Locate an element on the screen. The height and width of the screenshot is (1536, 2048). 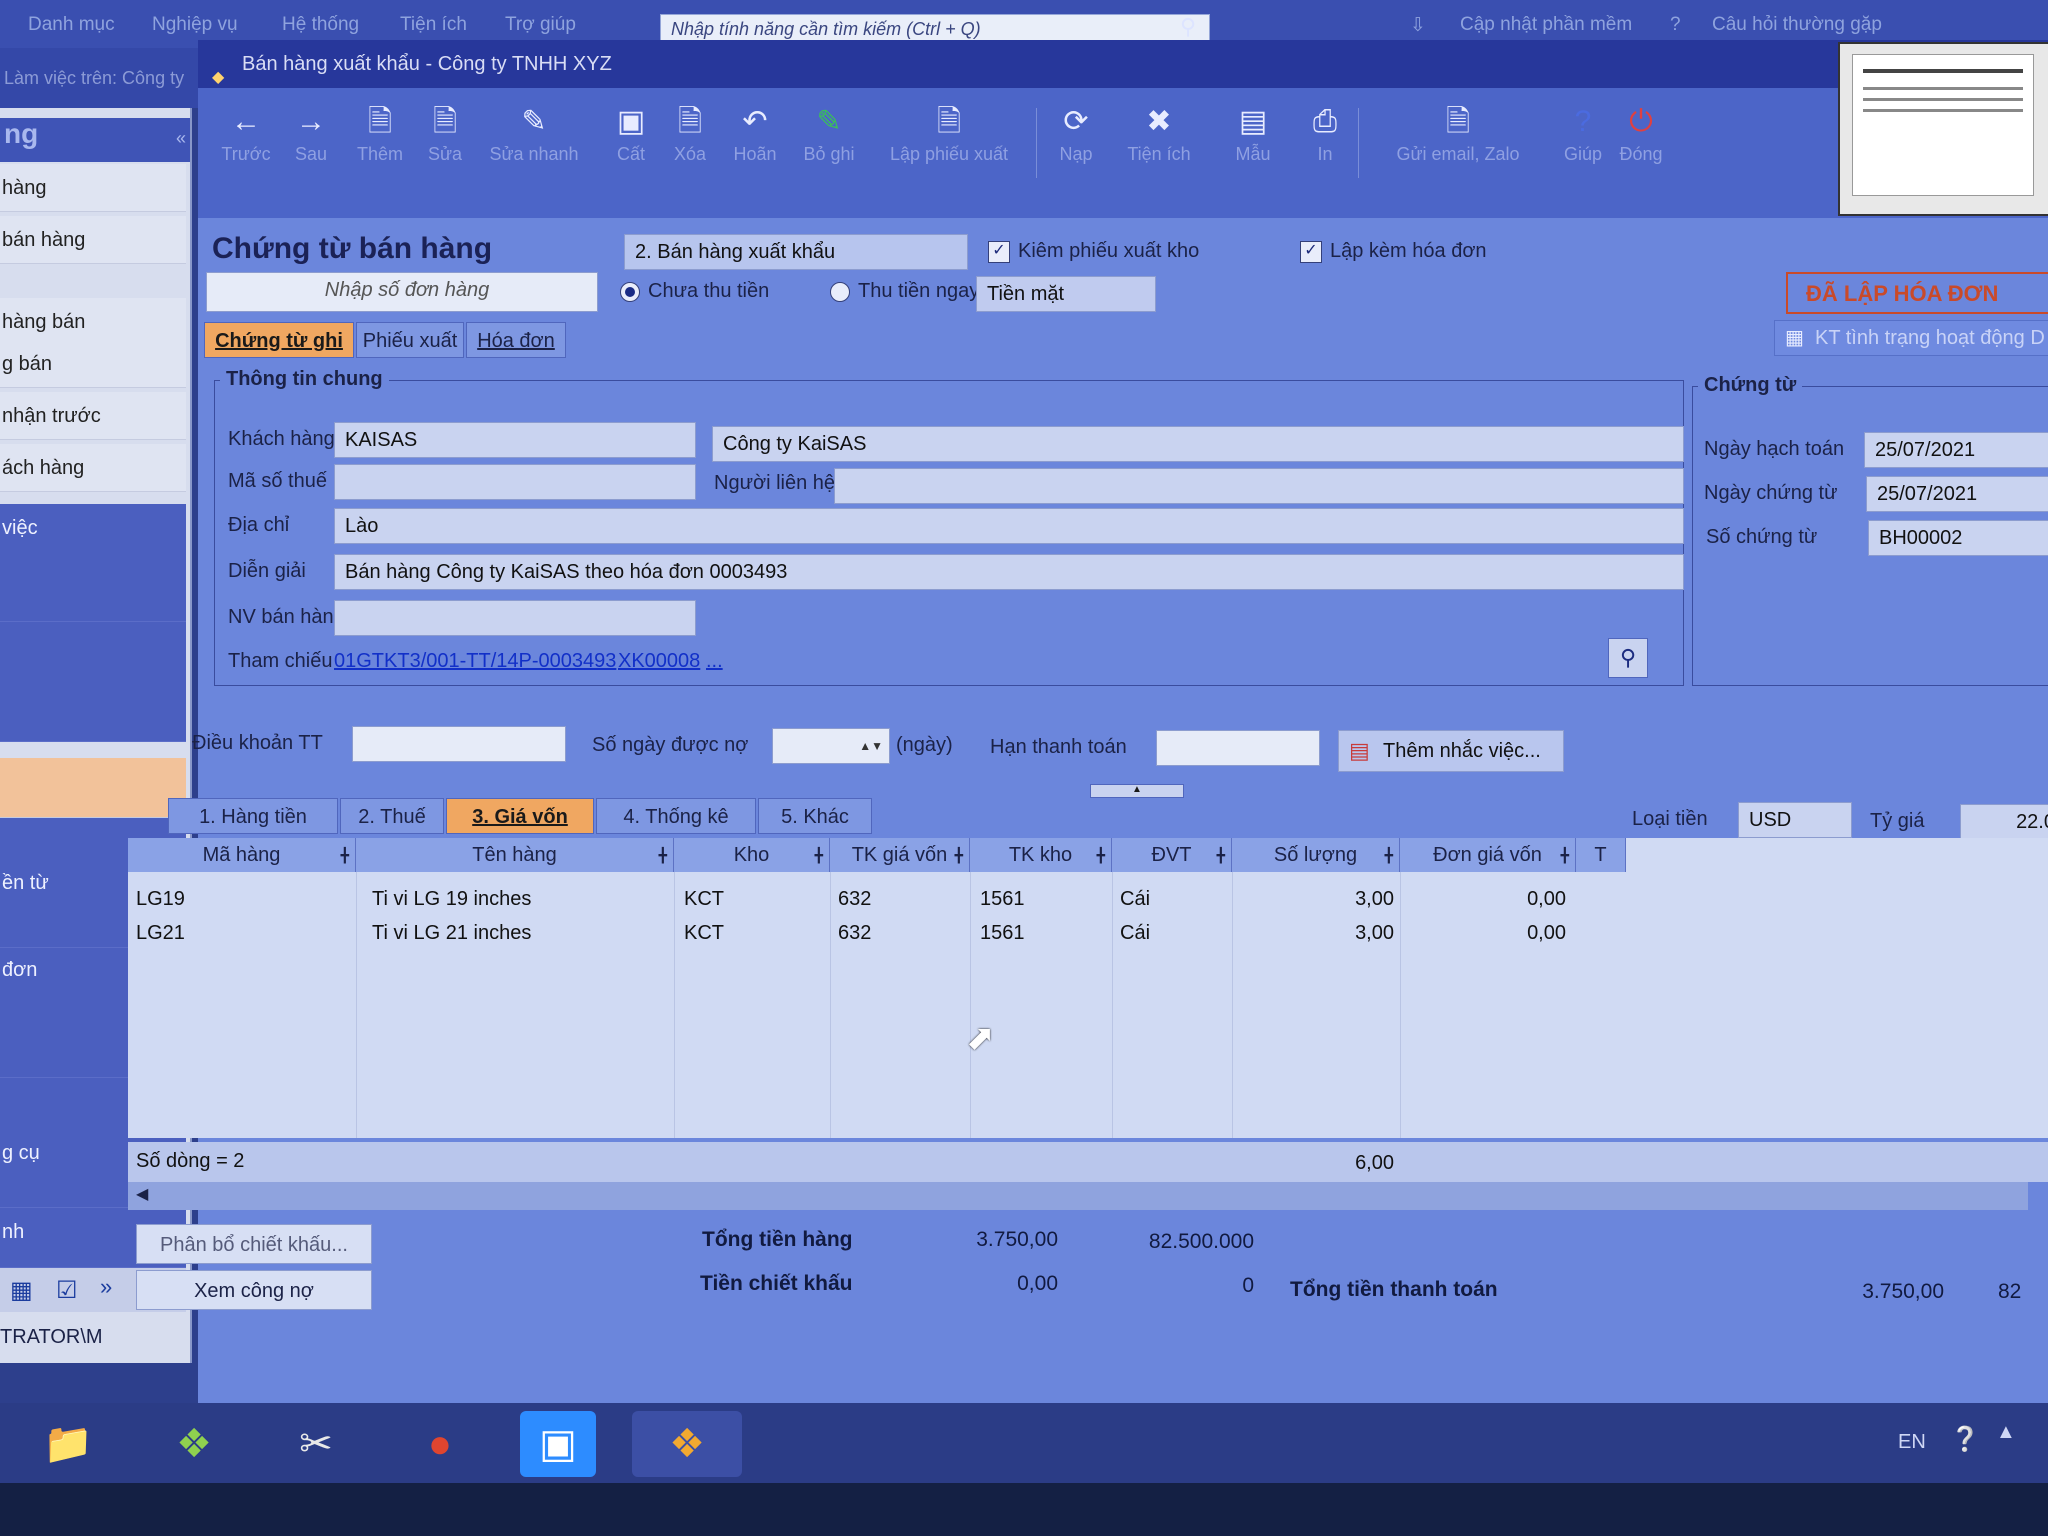
radio-unpaid: Chưa thu tiền is located at coordinates (694, 291).